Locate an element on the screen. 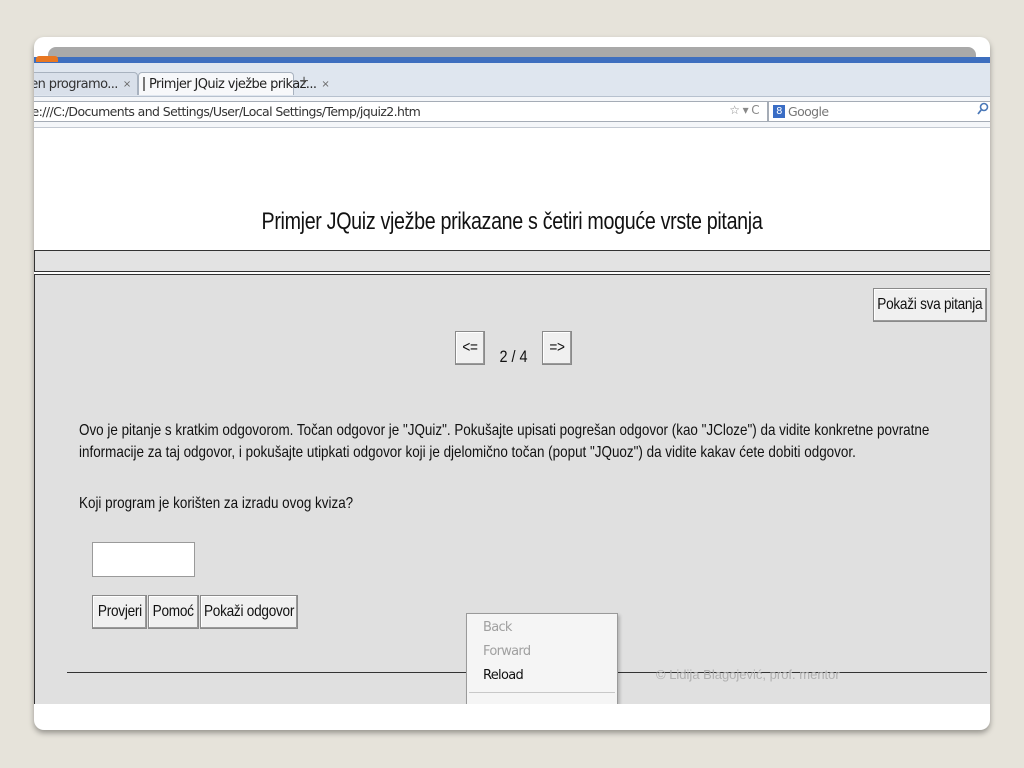 This screenshot has height=768, width=1024. prev-question-button: <= is located at coordinates (470, 348).